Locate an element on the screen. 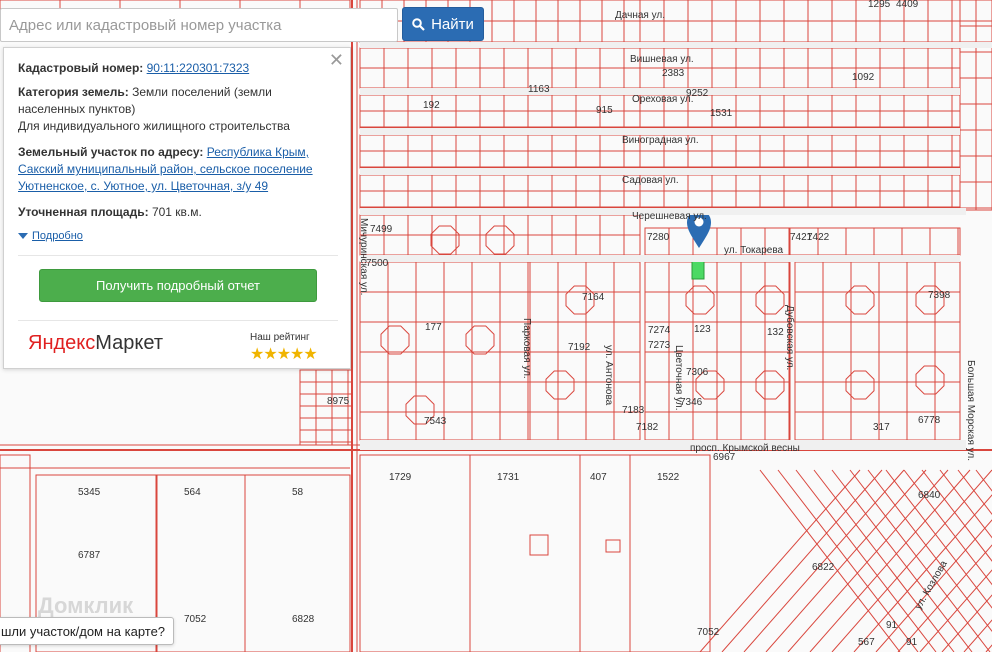  address-link: Республика Крым, is located at coordinates (258, 152).